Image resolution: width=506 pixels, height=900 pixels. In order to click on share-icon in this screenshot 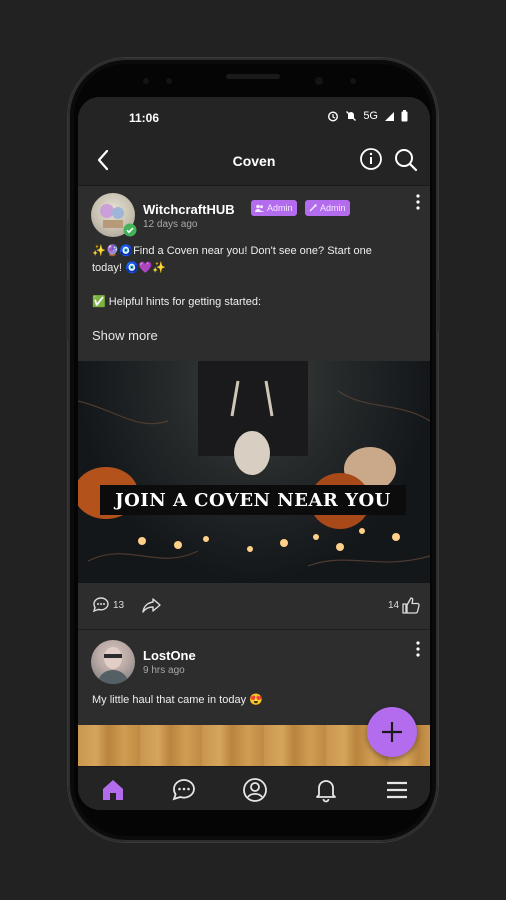, I will do `click(151, 605)`.